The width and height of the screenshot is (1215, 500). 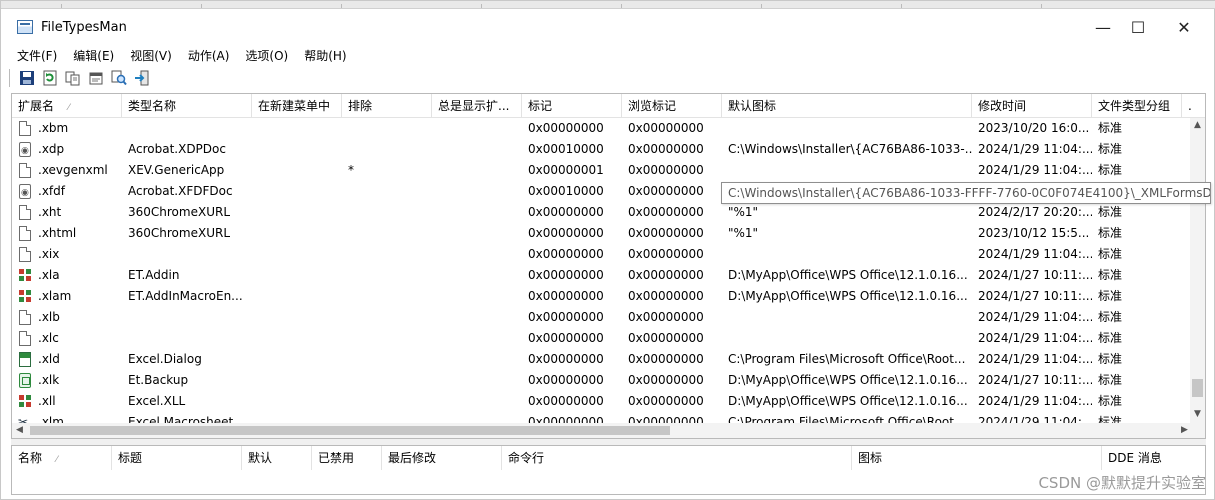 I want to click on column-header-extension: 扩展名 ⁄, so click(x=67, y=106).